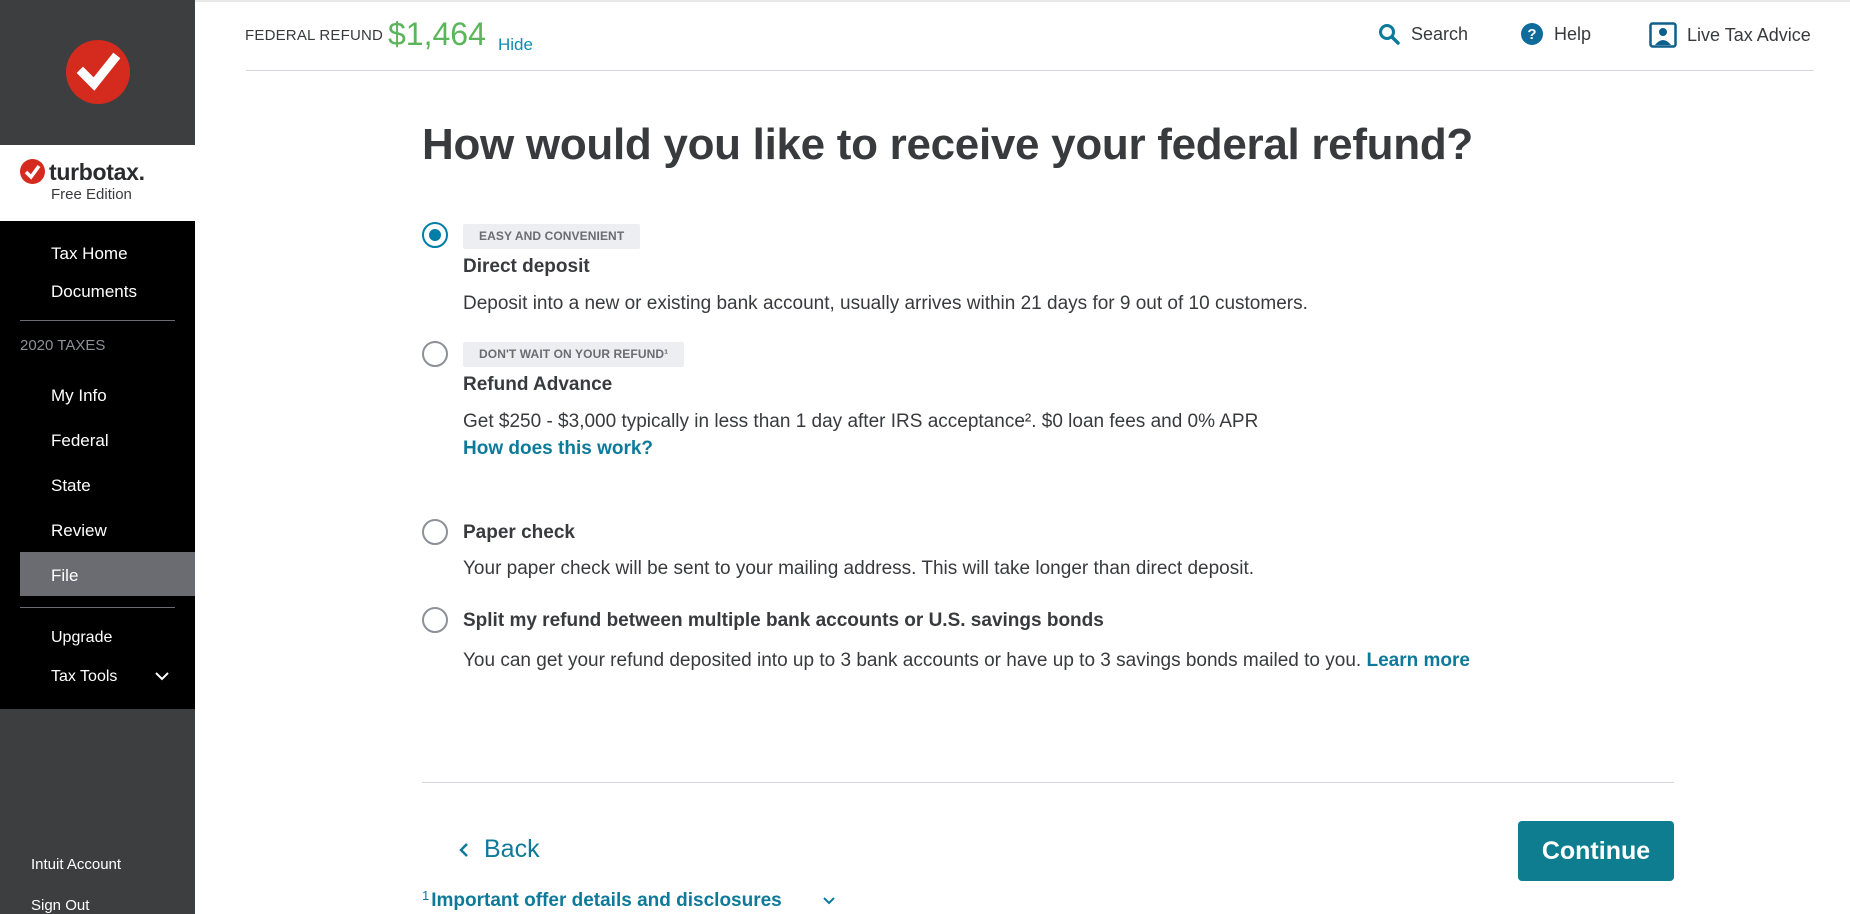 This screenshot has width=1850, height=914. Describe the element at coordinates (426, 895) in the screenshot. I see `disclosure-footnote-marker: 1` at that location.